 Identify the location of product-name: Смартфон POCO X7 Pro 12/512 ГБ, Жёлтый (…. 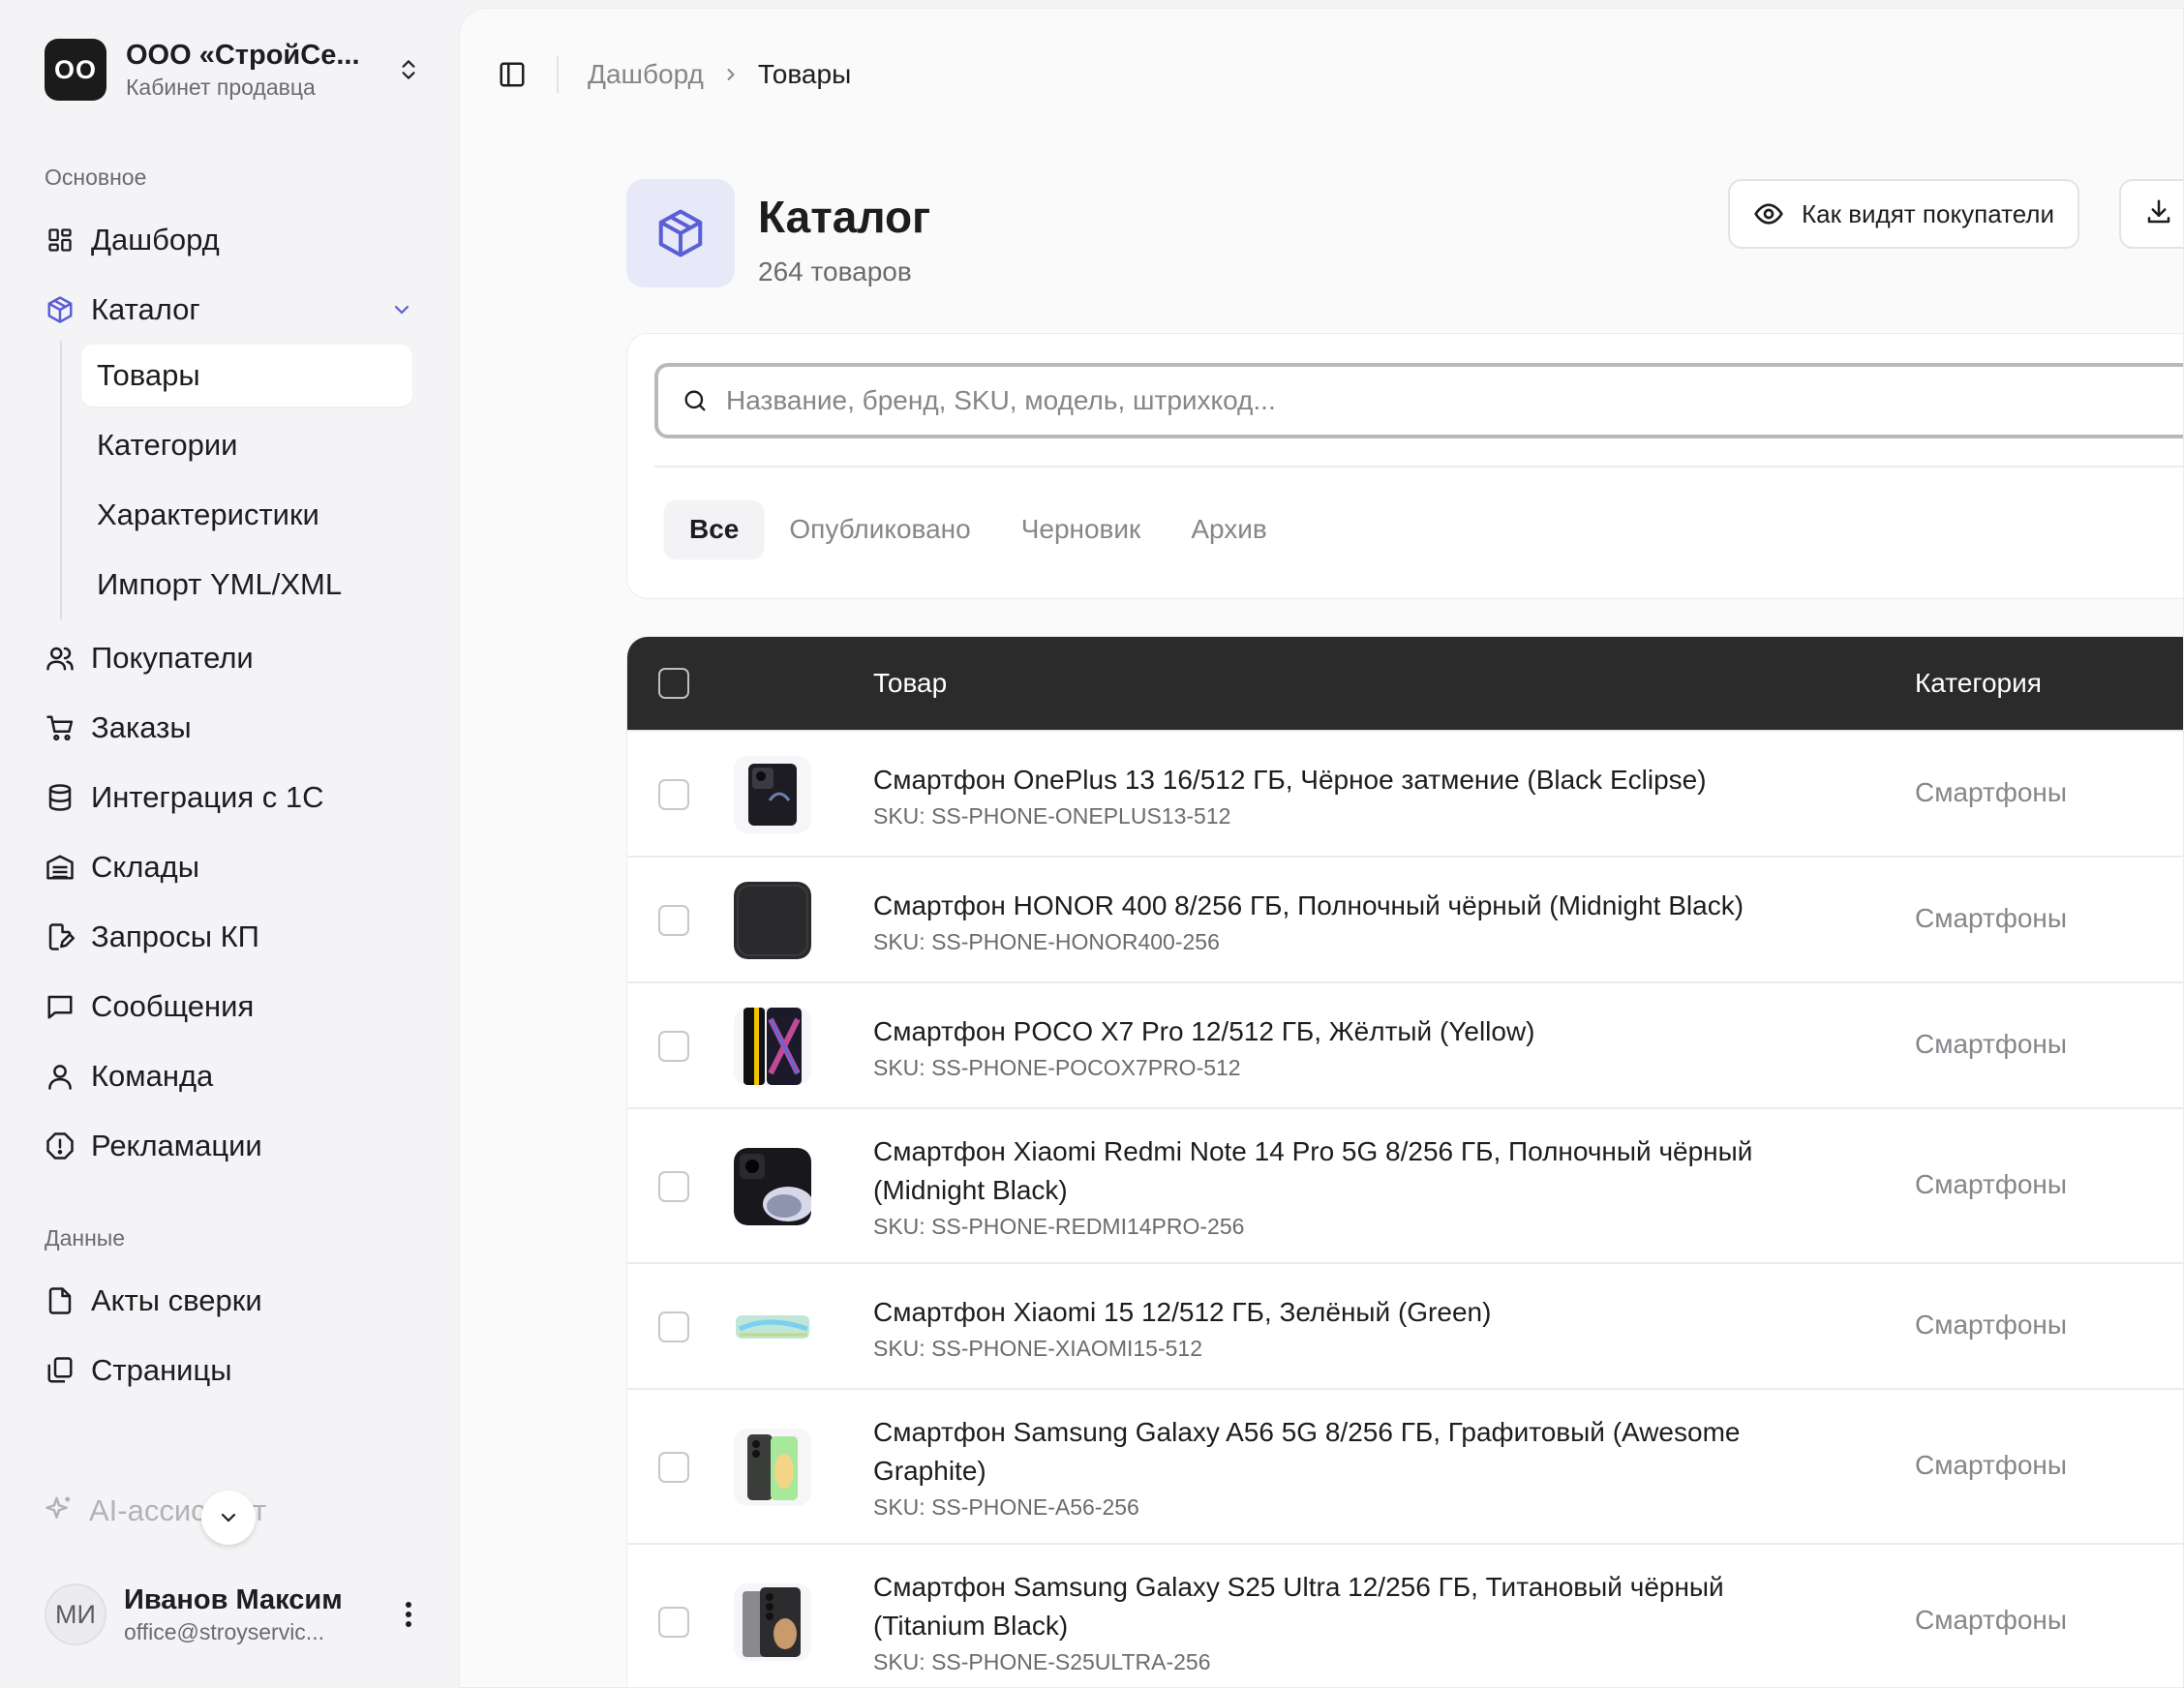
(1348, 1031).